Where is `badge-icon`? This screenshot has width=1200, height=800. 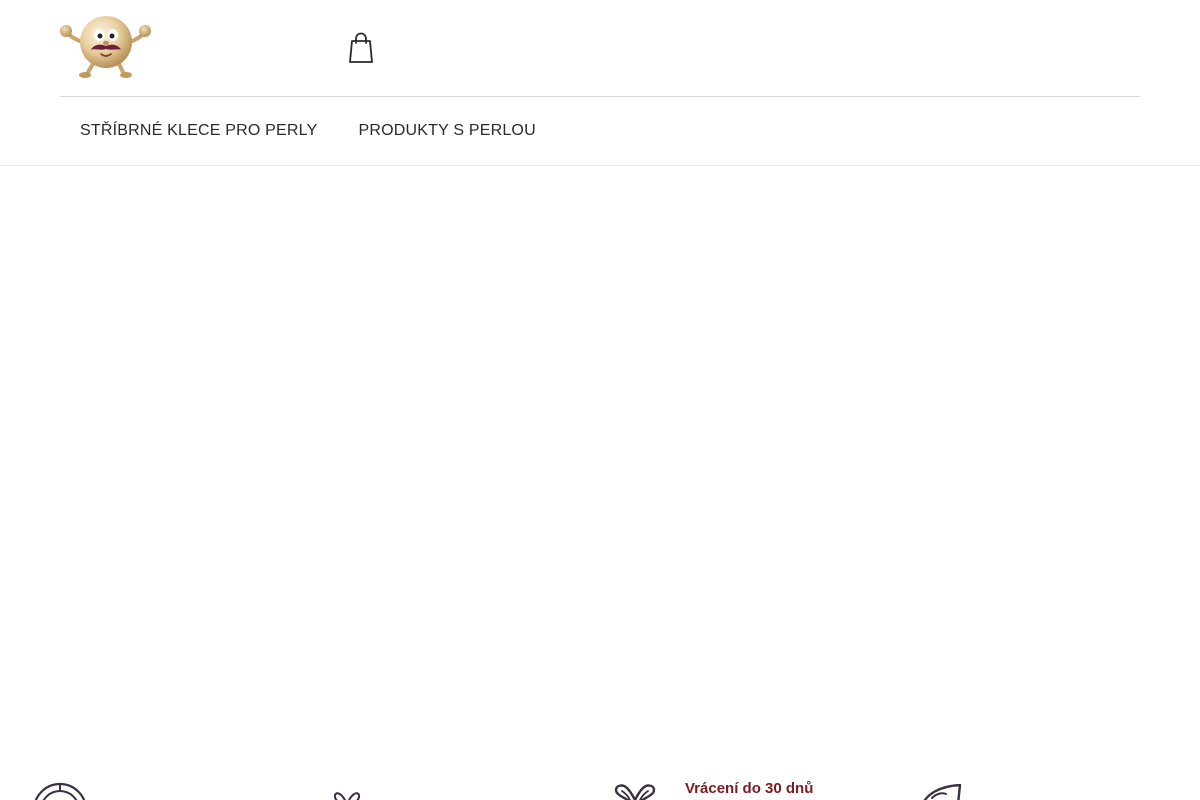 badge-icon is located at coordinates (60, 791).